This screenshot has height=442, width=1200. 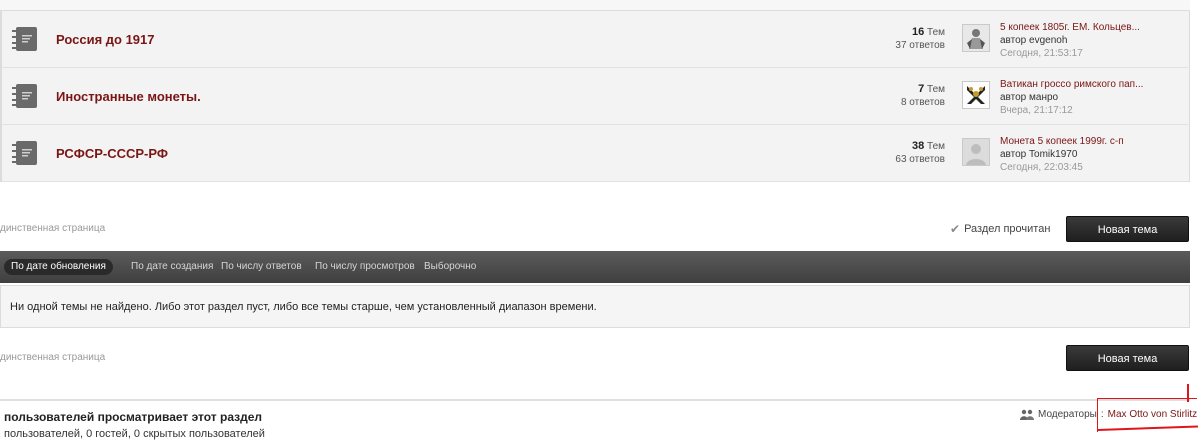 I want to click on viewers-heading: пользователей просматривает этот раздел, so click(x=133, y=417).